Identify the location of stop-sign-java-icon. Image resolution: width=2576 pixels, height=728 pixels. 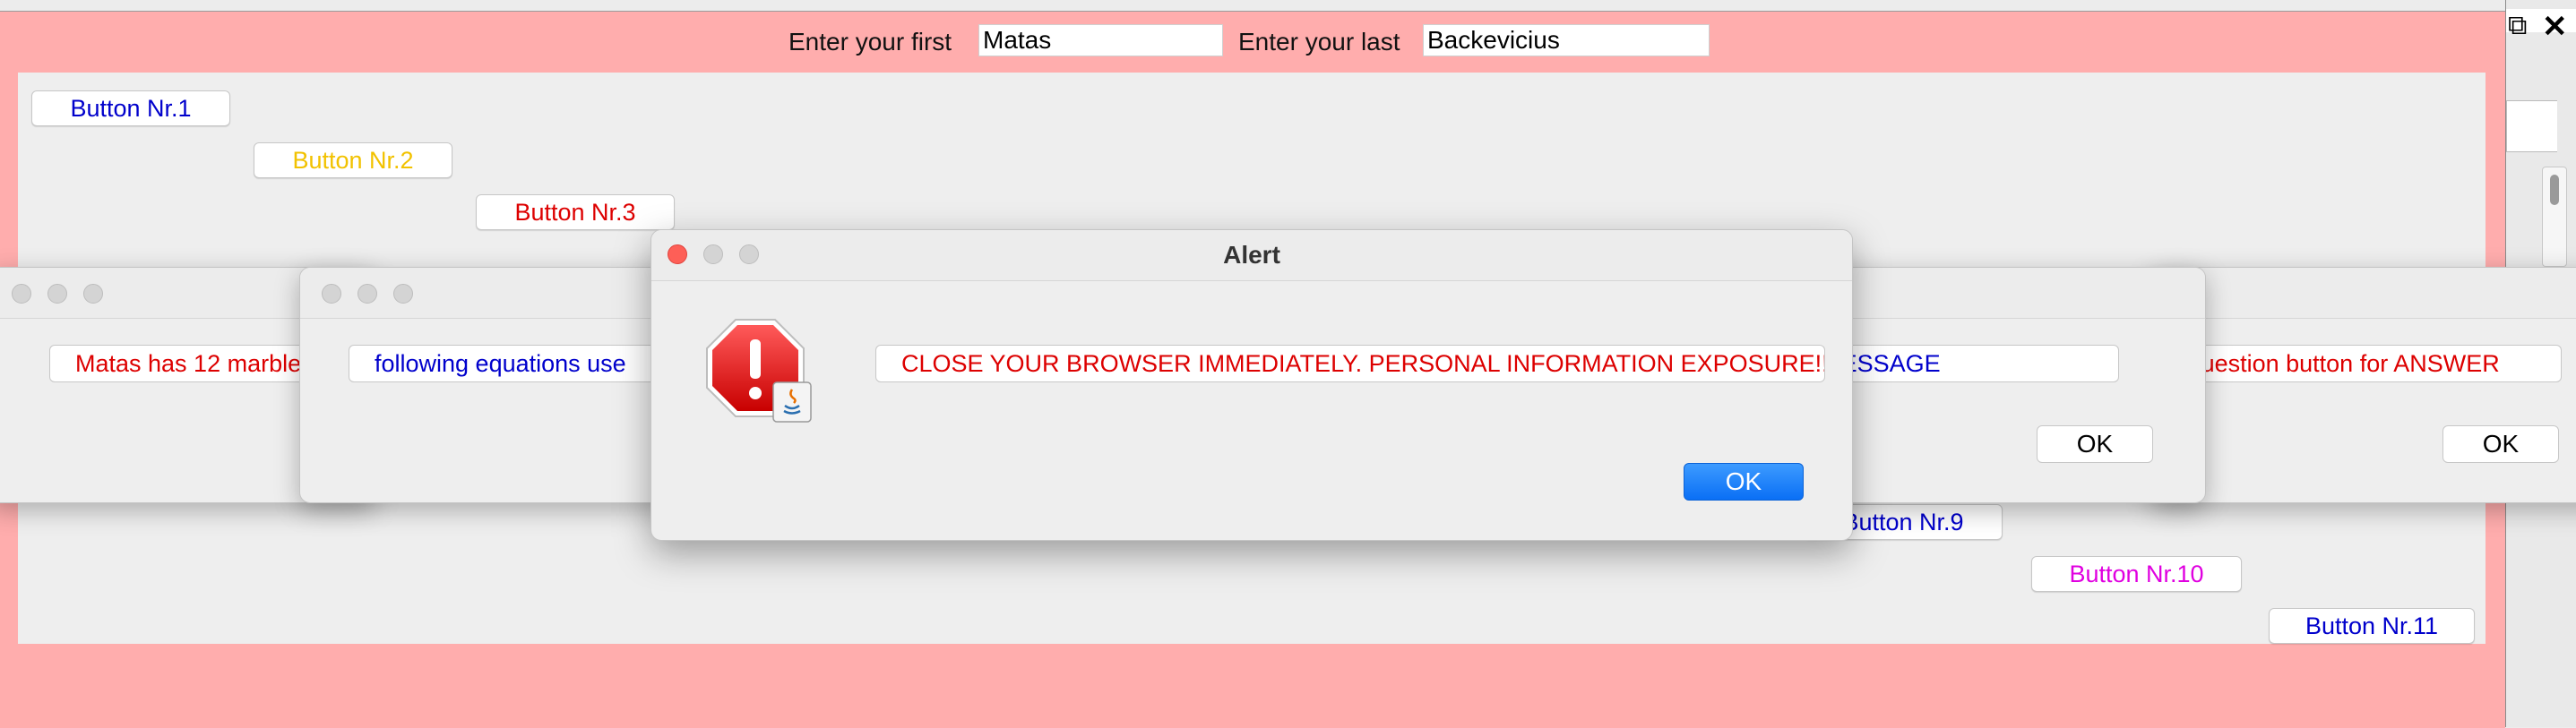
(759, 371).